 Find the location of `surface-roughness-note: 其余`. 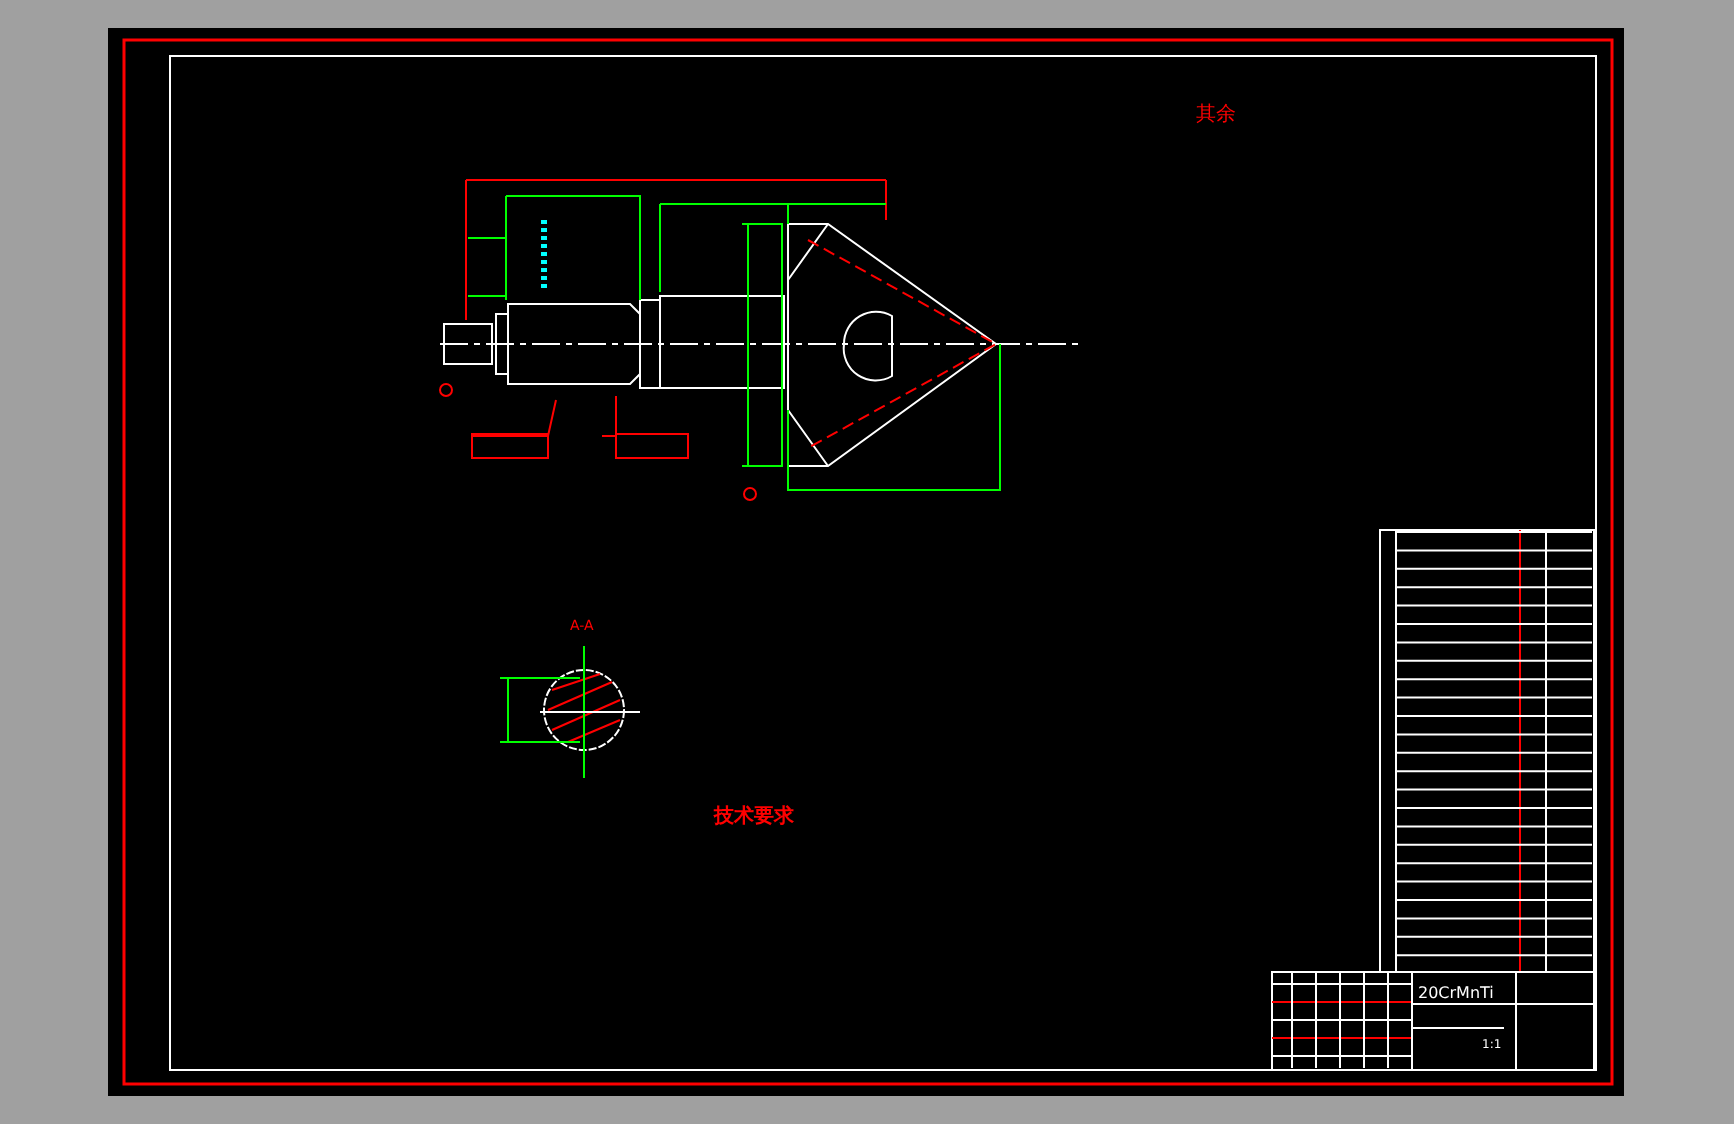

surface-roughness-note: 其余 is located at coordinates (1216, 115).